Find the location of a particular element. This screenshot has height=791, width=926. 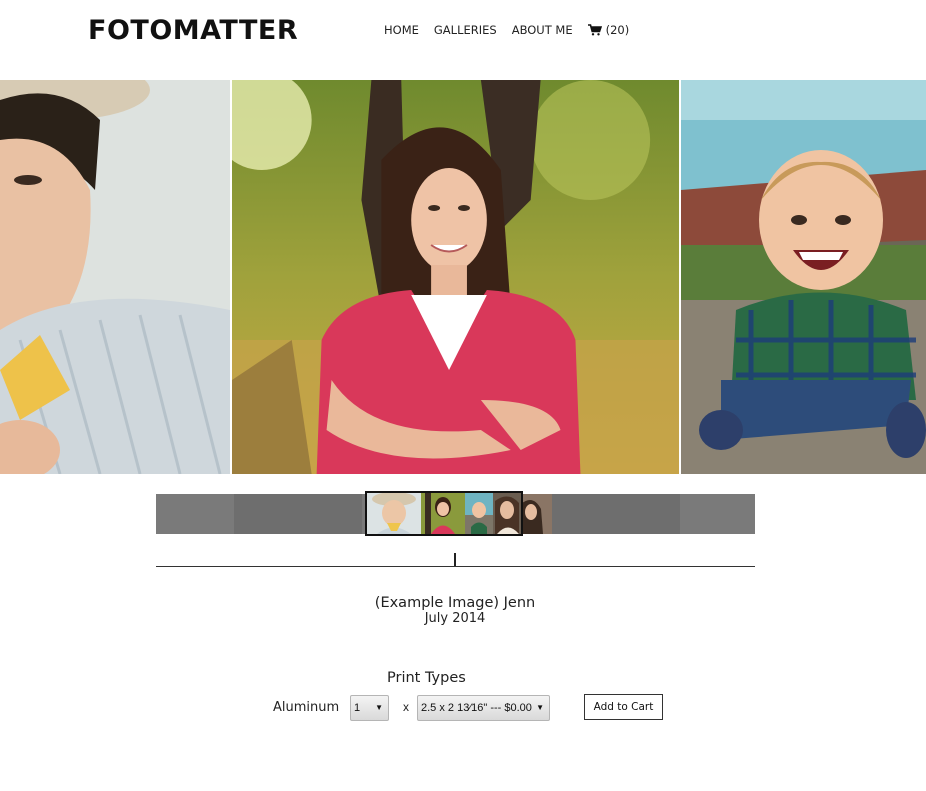

thumbnail-next-image is located at coordinates (536, 514).